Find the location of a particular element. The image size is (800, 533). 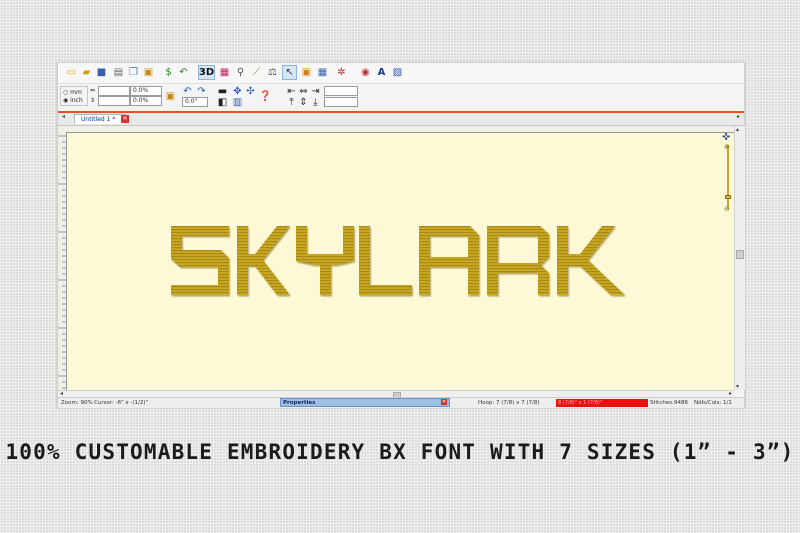

stitch-icon: ✲ is located at coordinates (341, 72).